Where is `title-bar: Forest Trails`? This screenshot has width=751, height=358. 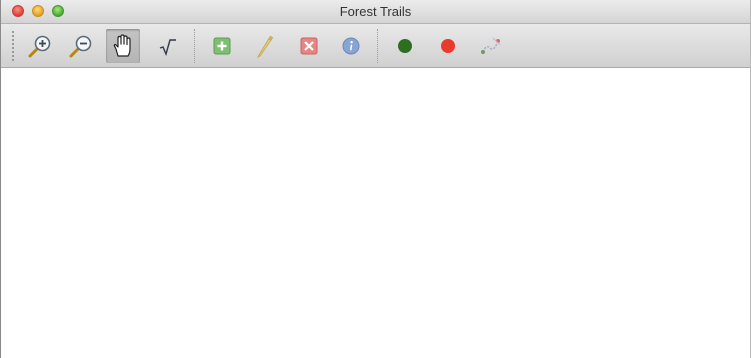
title-bar: Forest Trails is located at coordinates (375, 12).